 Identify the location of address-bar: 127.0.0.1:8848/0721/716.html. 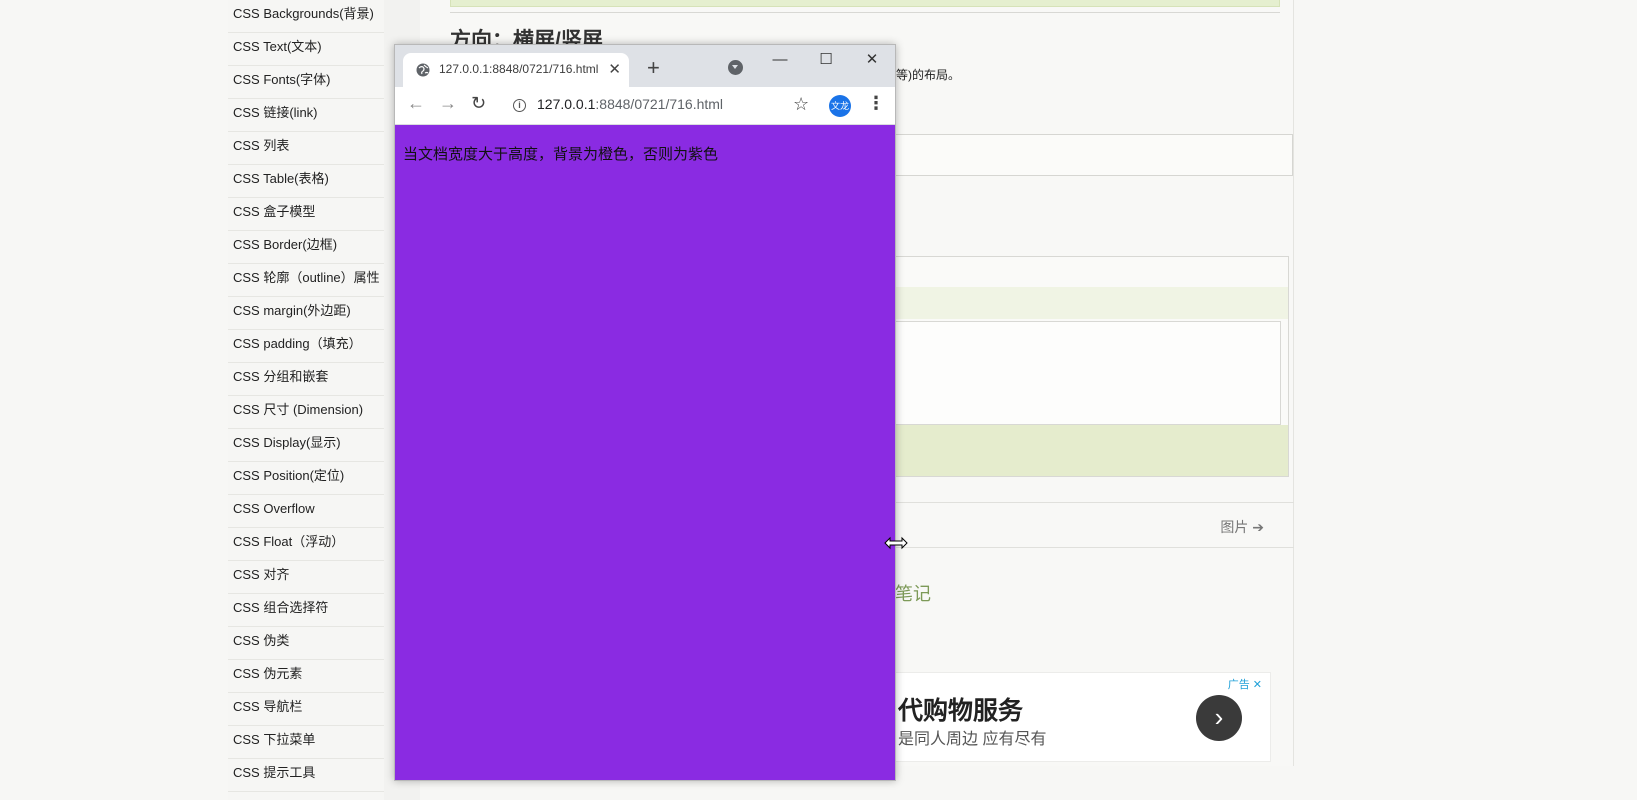
(630, 104).